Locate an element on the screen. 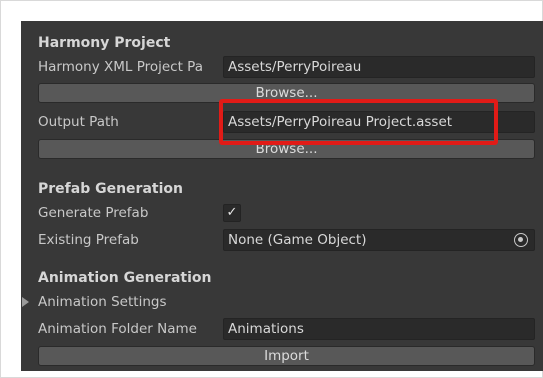 The image size is (543, 378). generate-prefab-label: Generate Prefab is located at coordinates (93, 213).